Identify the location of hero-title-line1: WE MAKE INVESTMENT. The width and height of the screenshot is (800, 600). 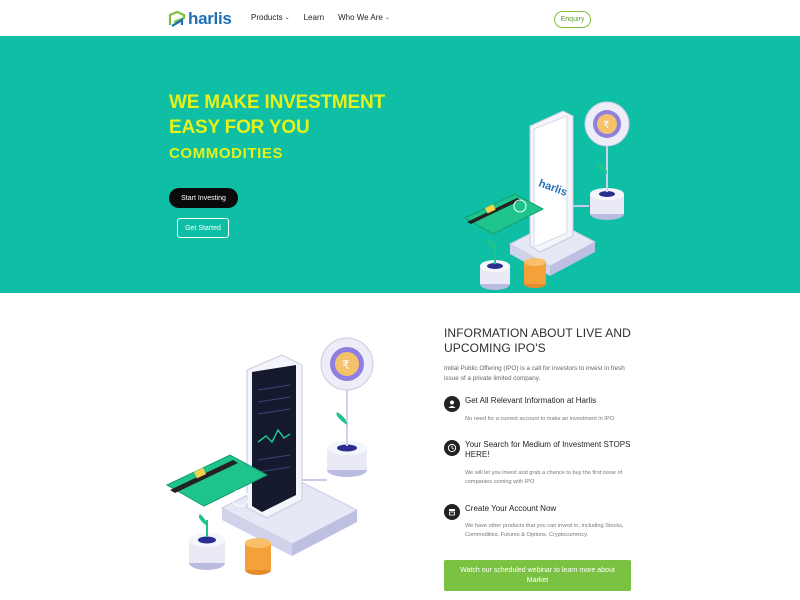
(277, 102).